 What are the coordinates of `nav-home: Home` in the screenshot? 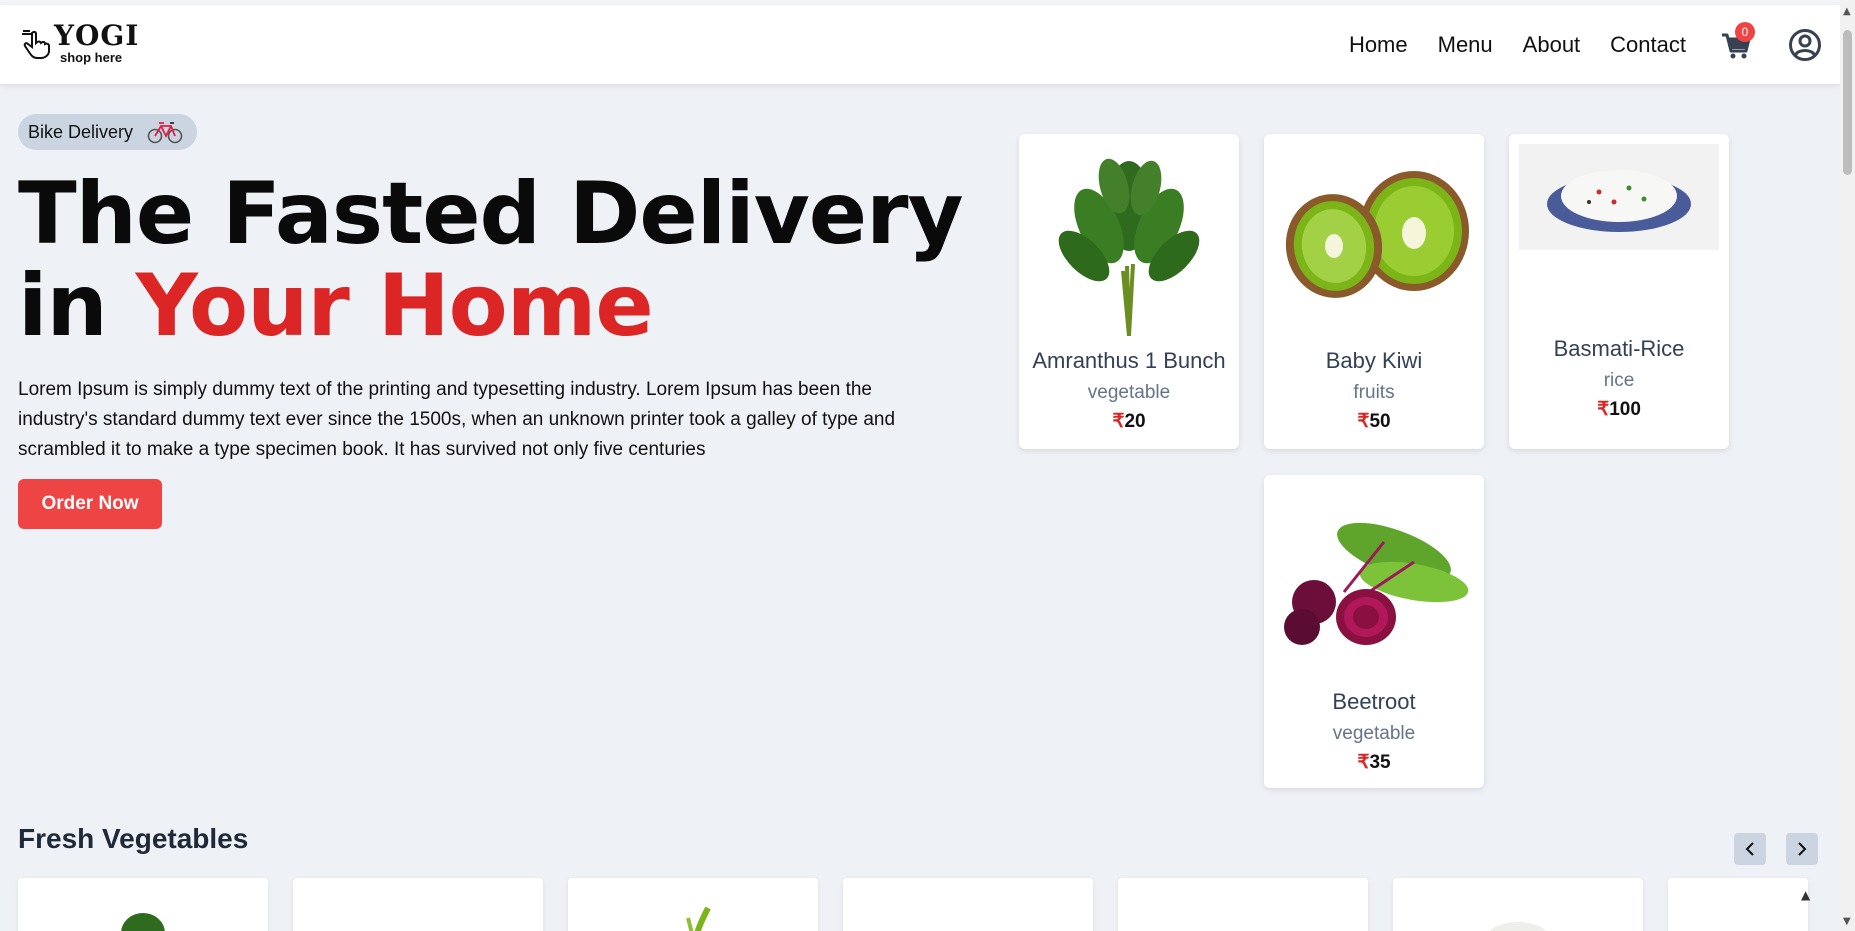 It's located at (1378, 45).